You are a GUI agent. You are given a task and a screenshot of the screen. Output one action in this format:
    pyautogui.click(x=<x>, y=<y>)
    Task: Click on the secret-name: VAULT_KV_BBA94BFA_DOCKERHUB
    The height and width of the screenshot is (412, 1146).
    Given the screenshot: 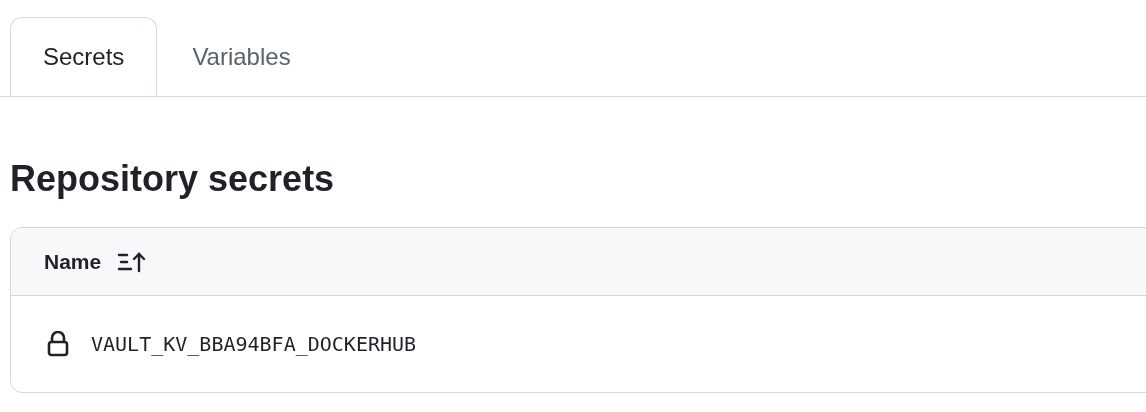 What is the action you would take?
    pyautogui.click(x=254, y=344)
    